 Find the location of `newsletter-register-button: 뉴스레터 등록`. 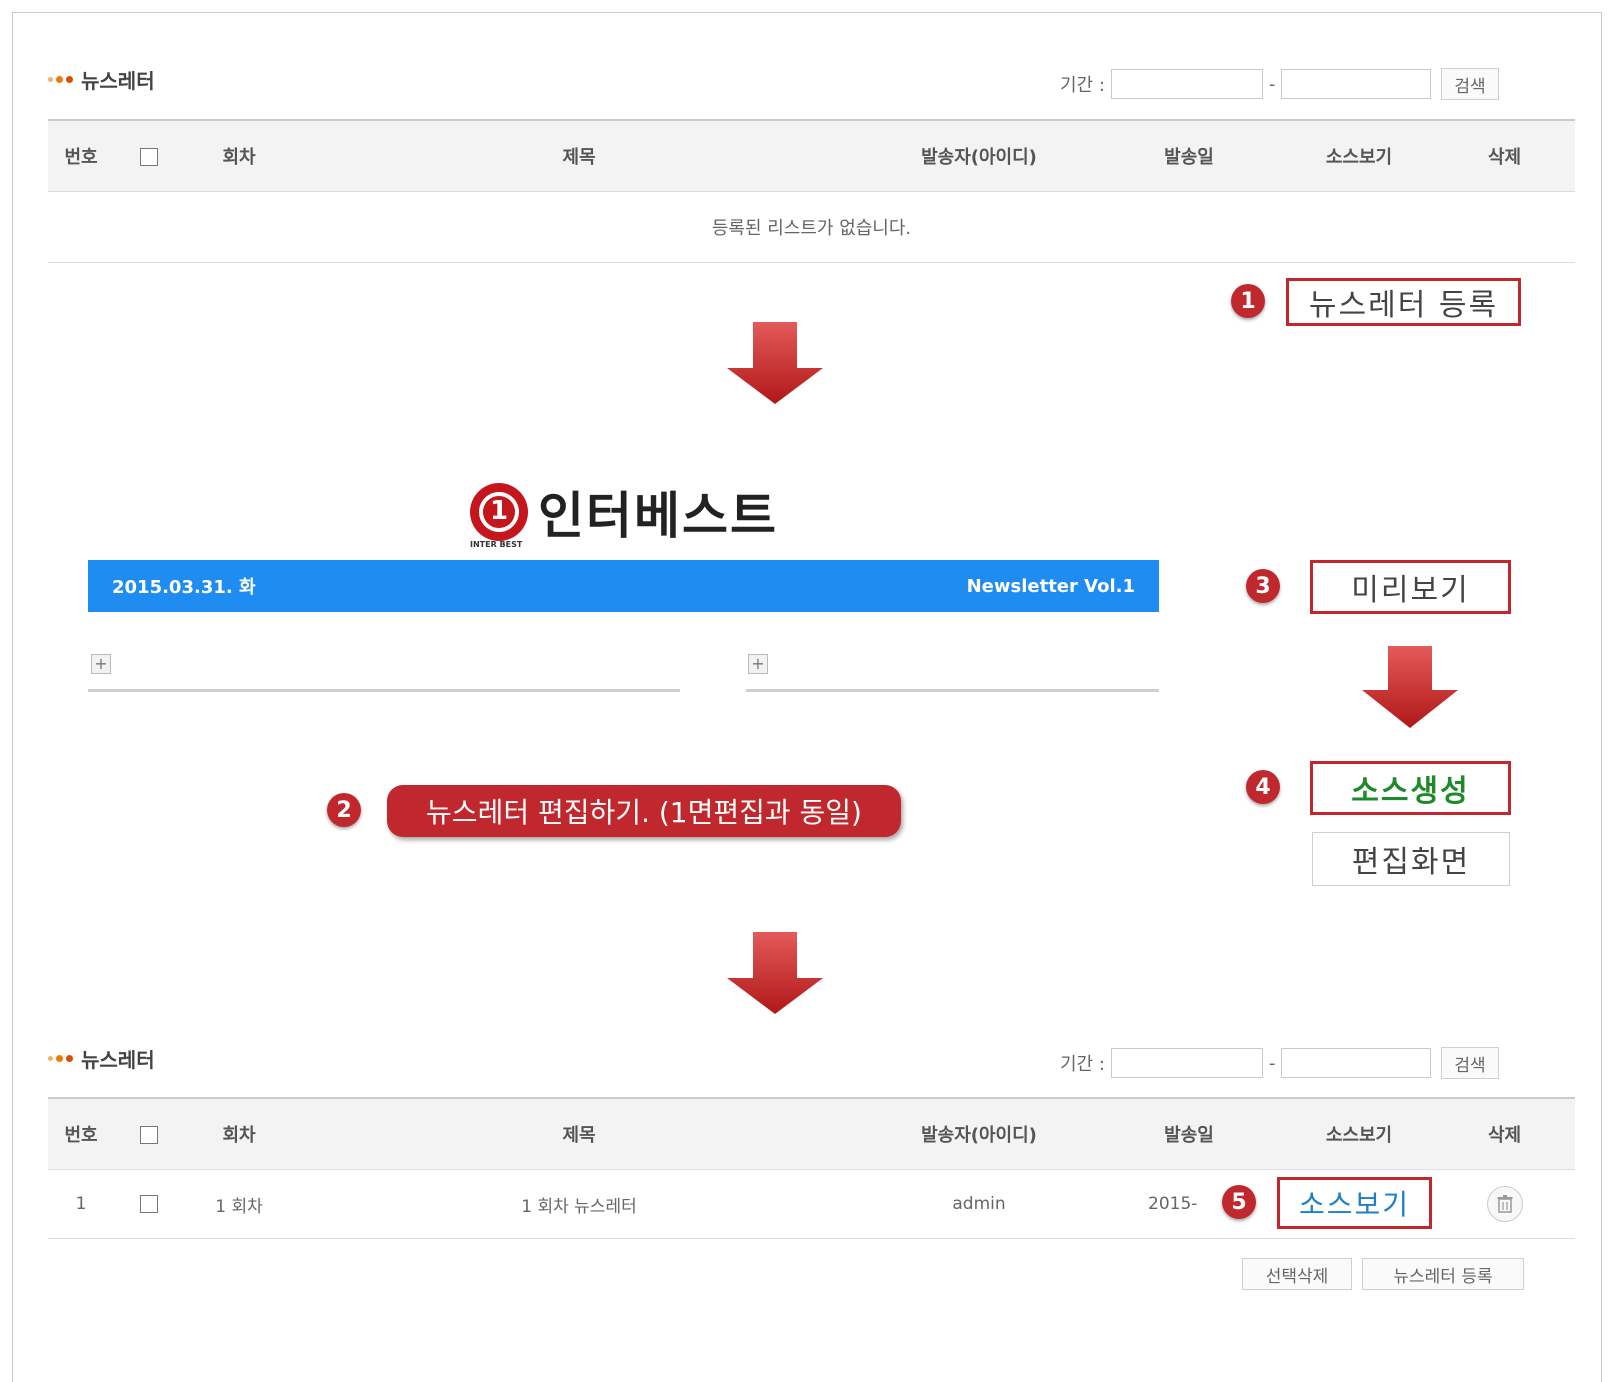

newsletter-register-button: 뉴스레터 등록 is located at coordinates (1403, 302).